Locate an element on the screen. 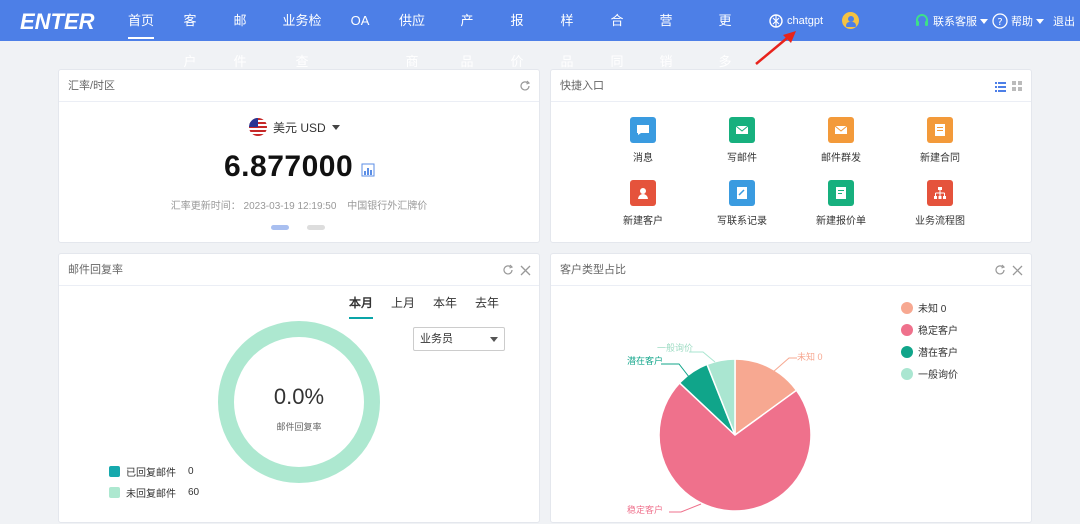 The width and height of the screenshot is (1080, 524). mail-reply-title: 邮件回复率 is located at coordinates (95, 270).